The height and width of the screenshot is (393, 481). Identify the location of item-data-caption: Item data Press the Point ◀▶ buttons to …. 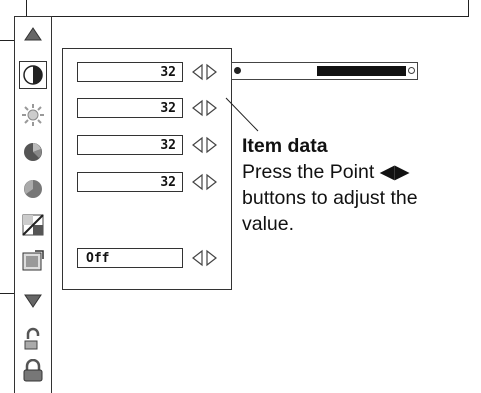
(361, 185).